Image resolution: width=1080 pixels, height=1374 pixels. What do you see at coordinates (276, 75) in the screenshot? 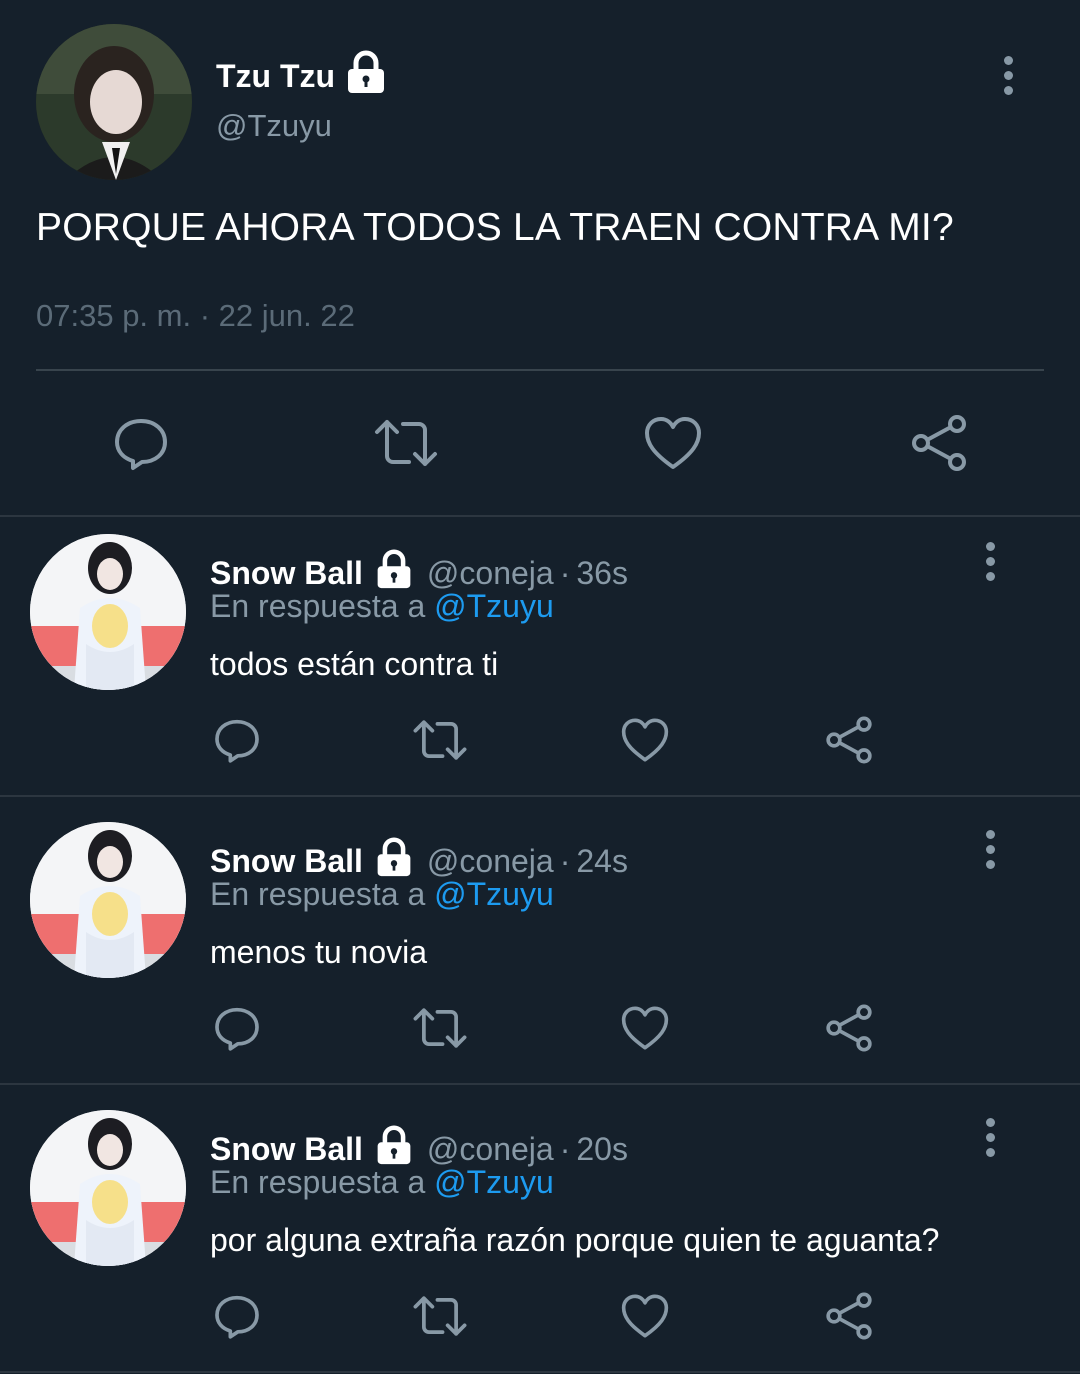
I see `display-name-text: Tzu Tzu` at bounding box center [276, 75].